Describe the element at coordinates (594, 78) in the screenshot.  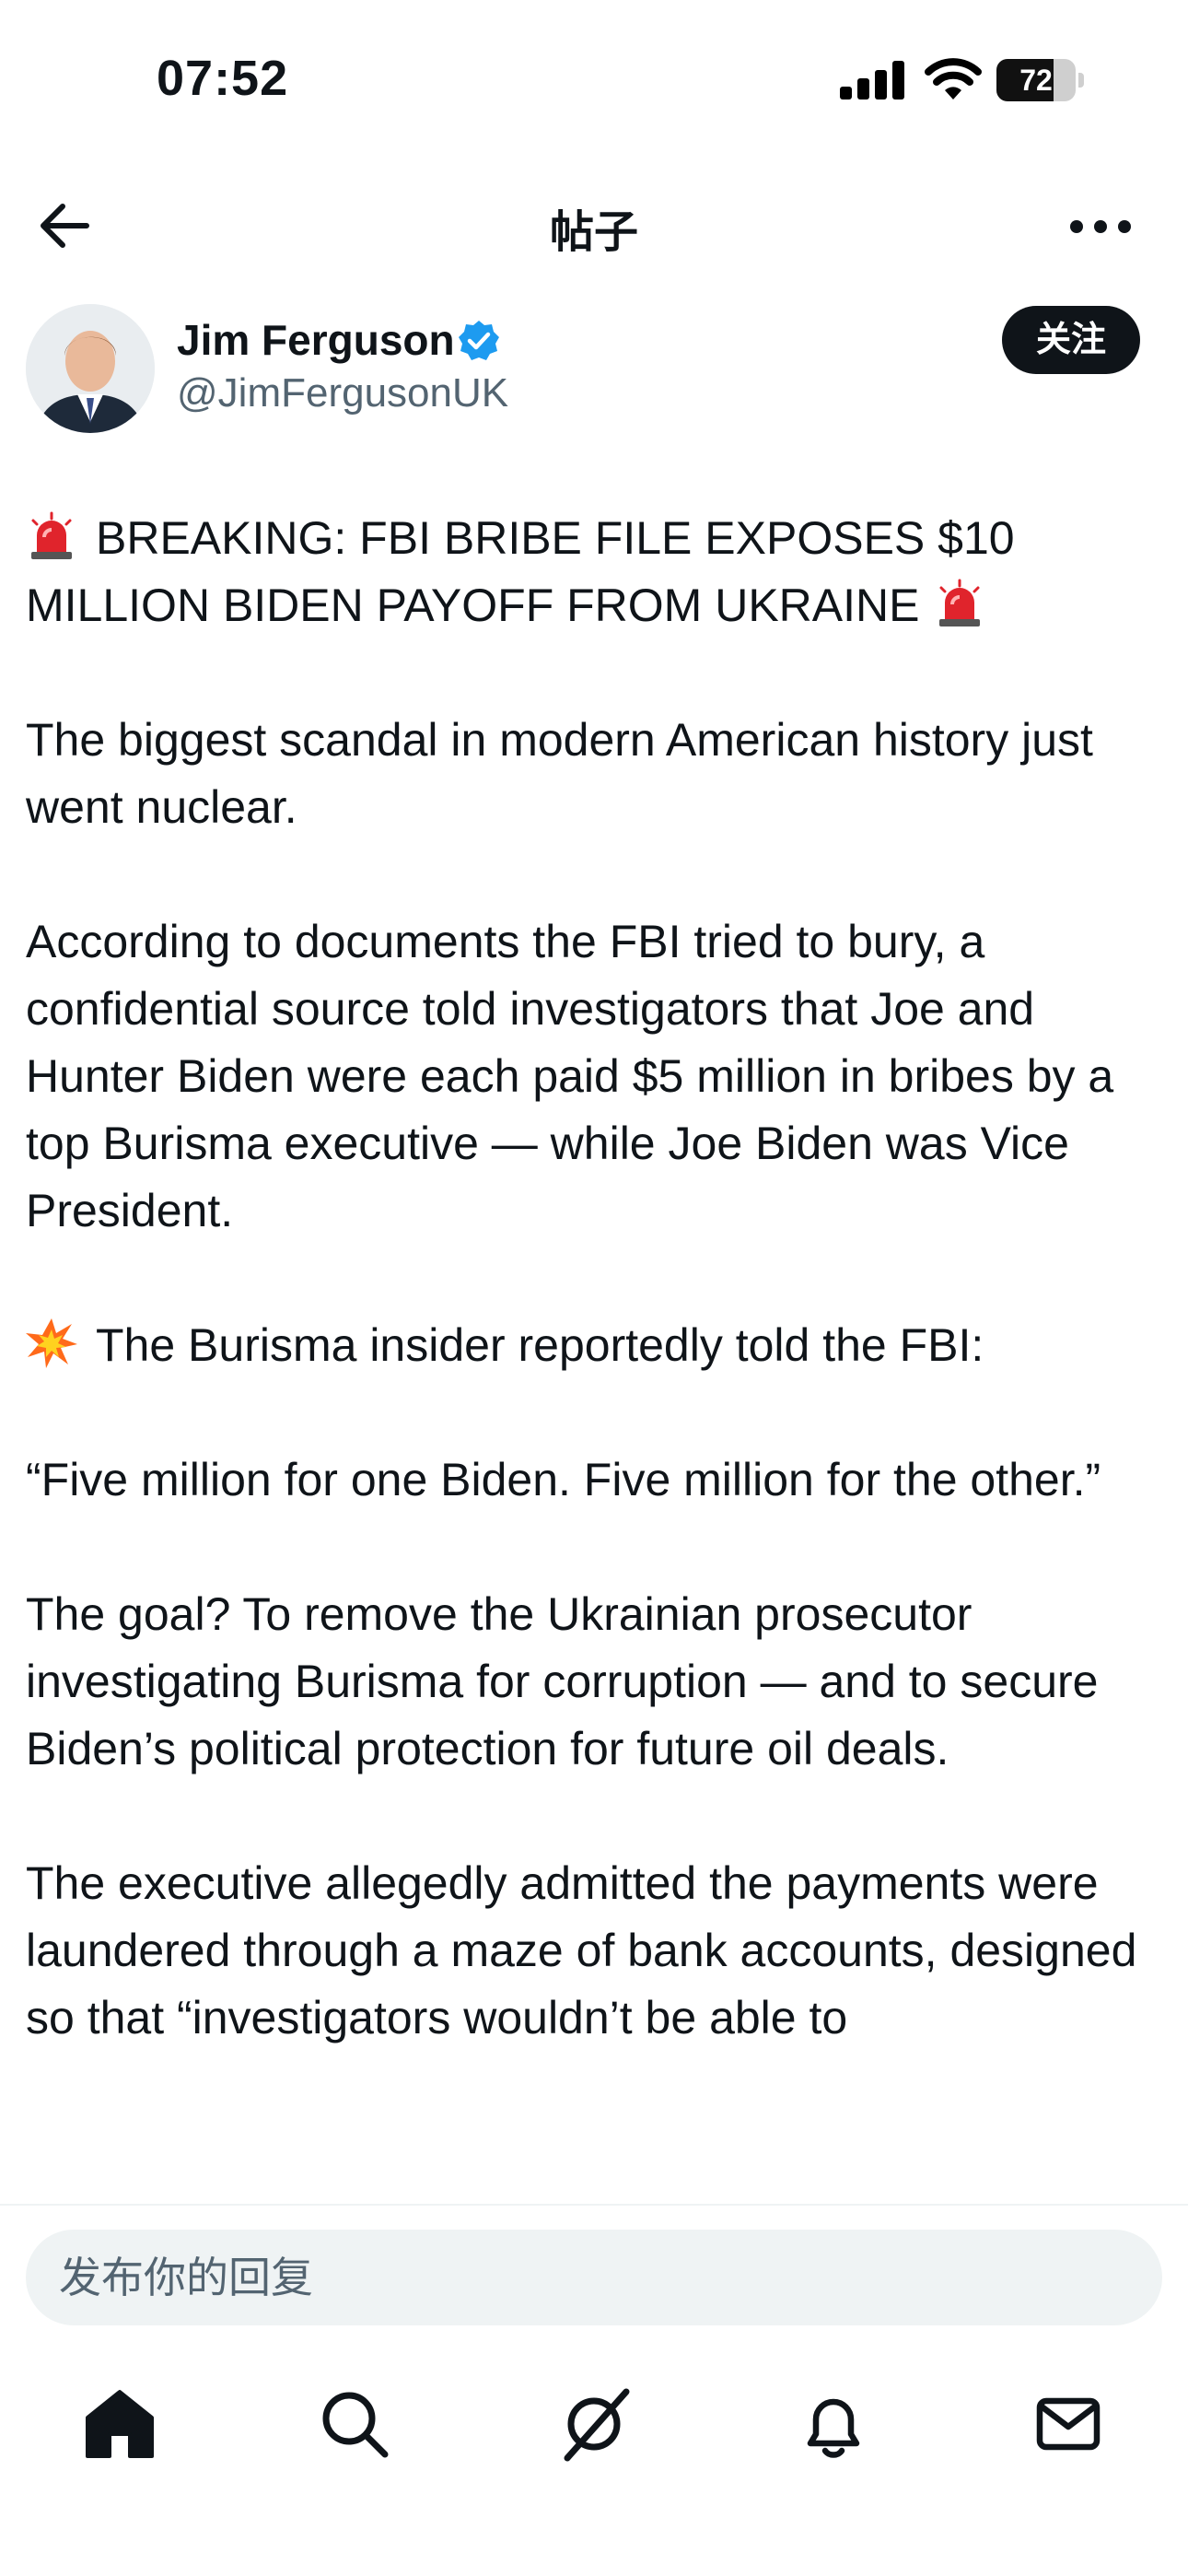
I see `status-bar: 07:52 72` at that location.